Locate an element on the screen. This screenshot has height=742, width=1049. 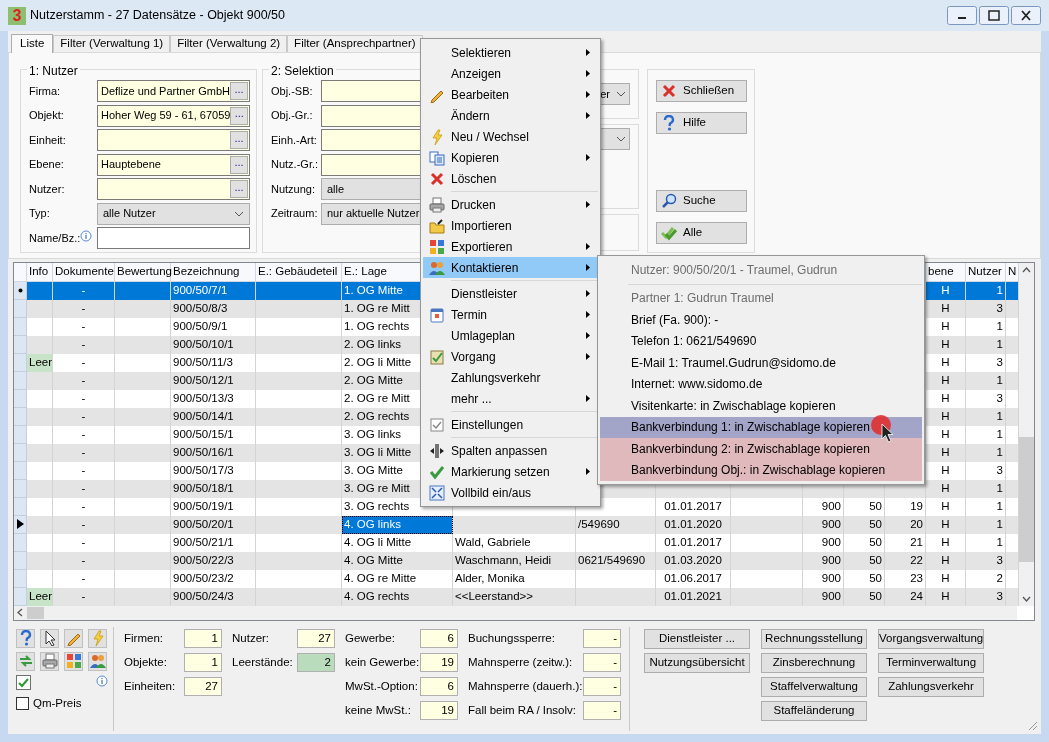
table-cell: 22 is located at coordinates (905, 560).